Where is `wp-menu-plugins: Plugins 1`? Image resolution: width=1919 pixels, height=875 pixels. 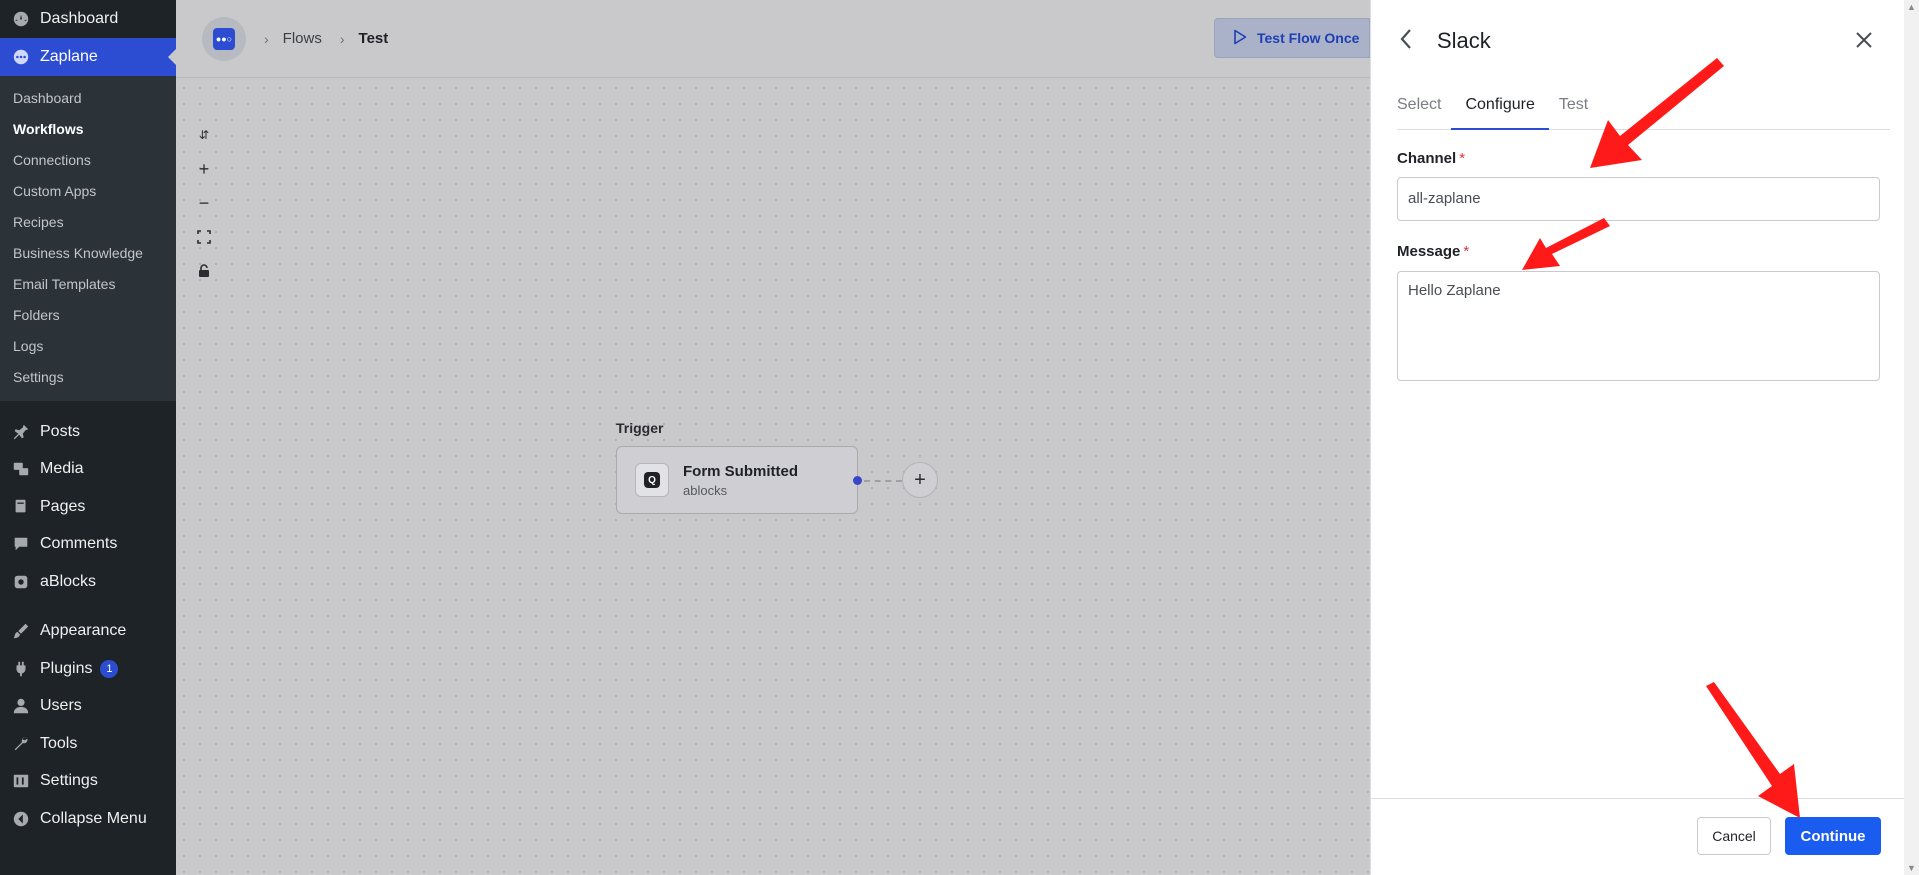 wp-menu-plugins: Plugins 1 is located at coordinates (88, 669).